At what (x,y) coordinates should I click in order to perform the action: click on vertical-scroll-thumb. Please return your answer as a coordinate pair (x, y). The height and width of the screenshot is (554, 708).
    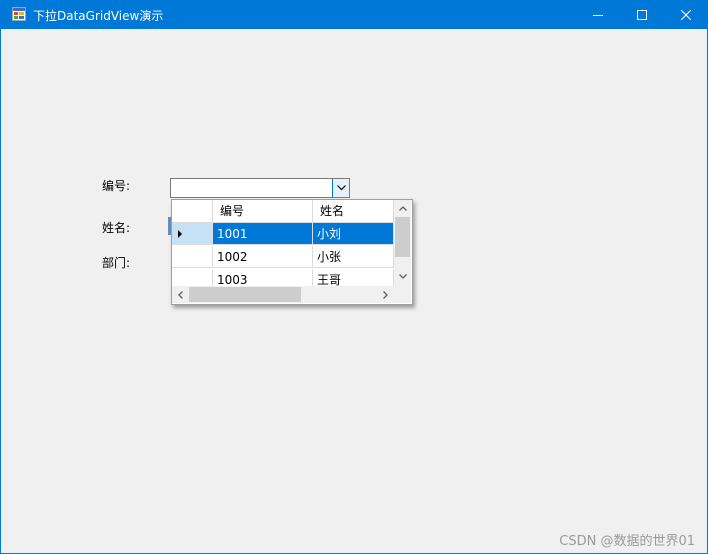
    Looking at the image, I should click on (402, 237).